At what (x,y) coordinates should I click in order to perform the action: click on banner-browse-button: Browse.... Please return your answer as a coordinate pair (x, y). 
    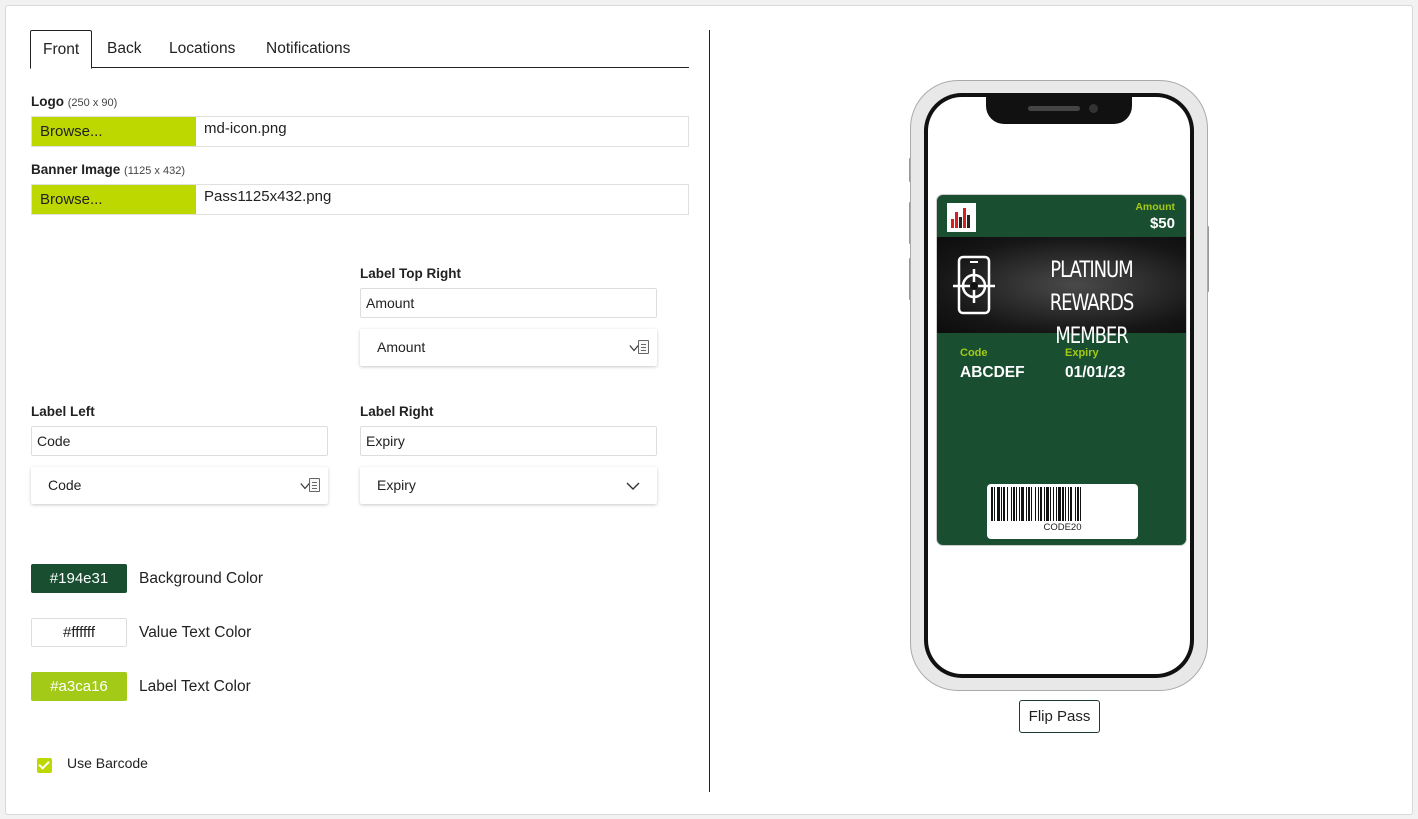
    Looking at the image, I should click on (114, 199).